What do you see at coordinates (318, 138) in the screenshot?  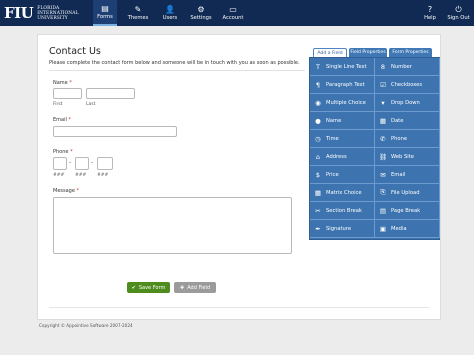 I see `time-icon: ◷` at bounding box center [318, 138].